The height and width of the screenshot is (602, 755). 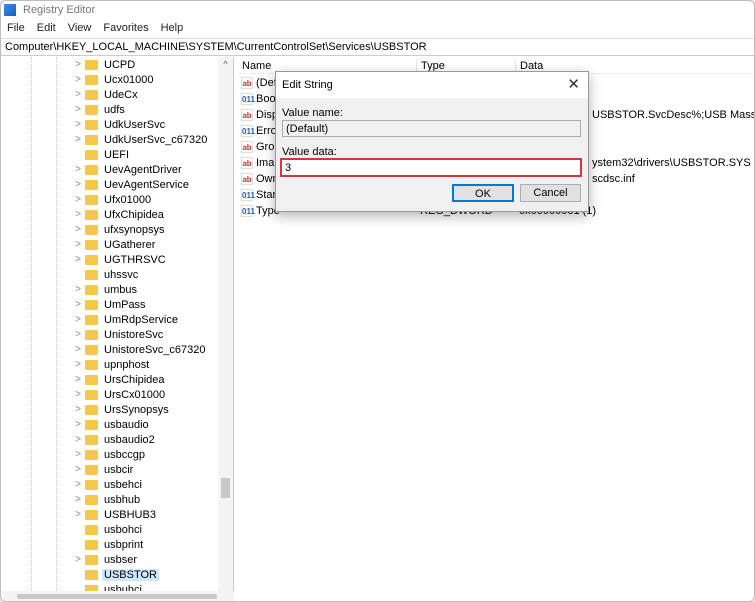 I want to click on tree-vertical-scrollbar: ^, so click(x=225, y=327).